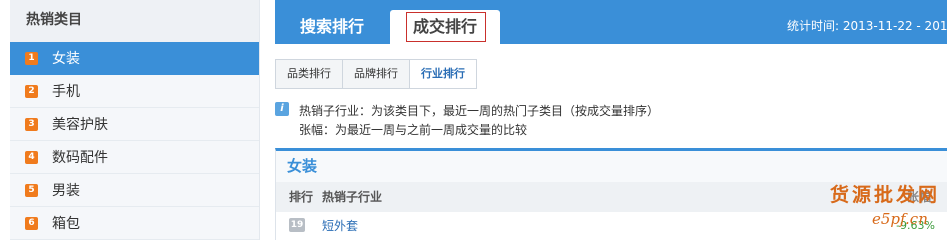 The height and width of the screenshot is (240, 947). Describe the element at coordinates (413, 130) in the screenshot. I see `info-line-change: 张幅：为最近一周与之前一周成交量的比较` at that location.